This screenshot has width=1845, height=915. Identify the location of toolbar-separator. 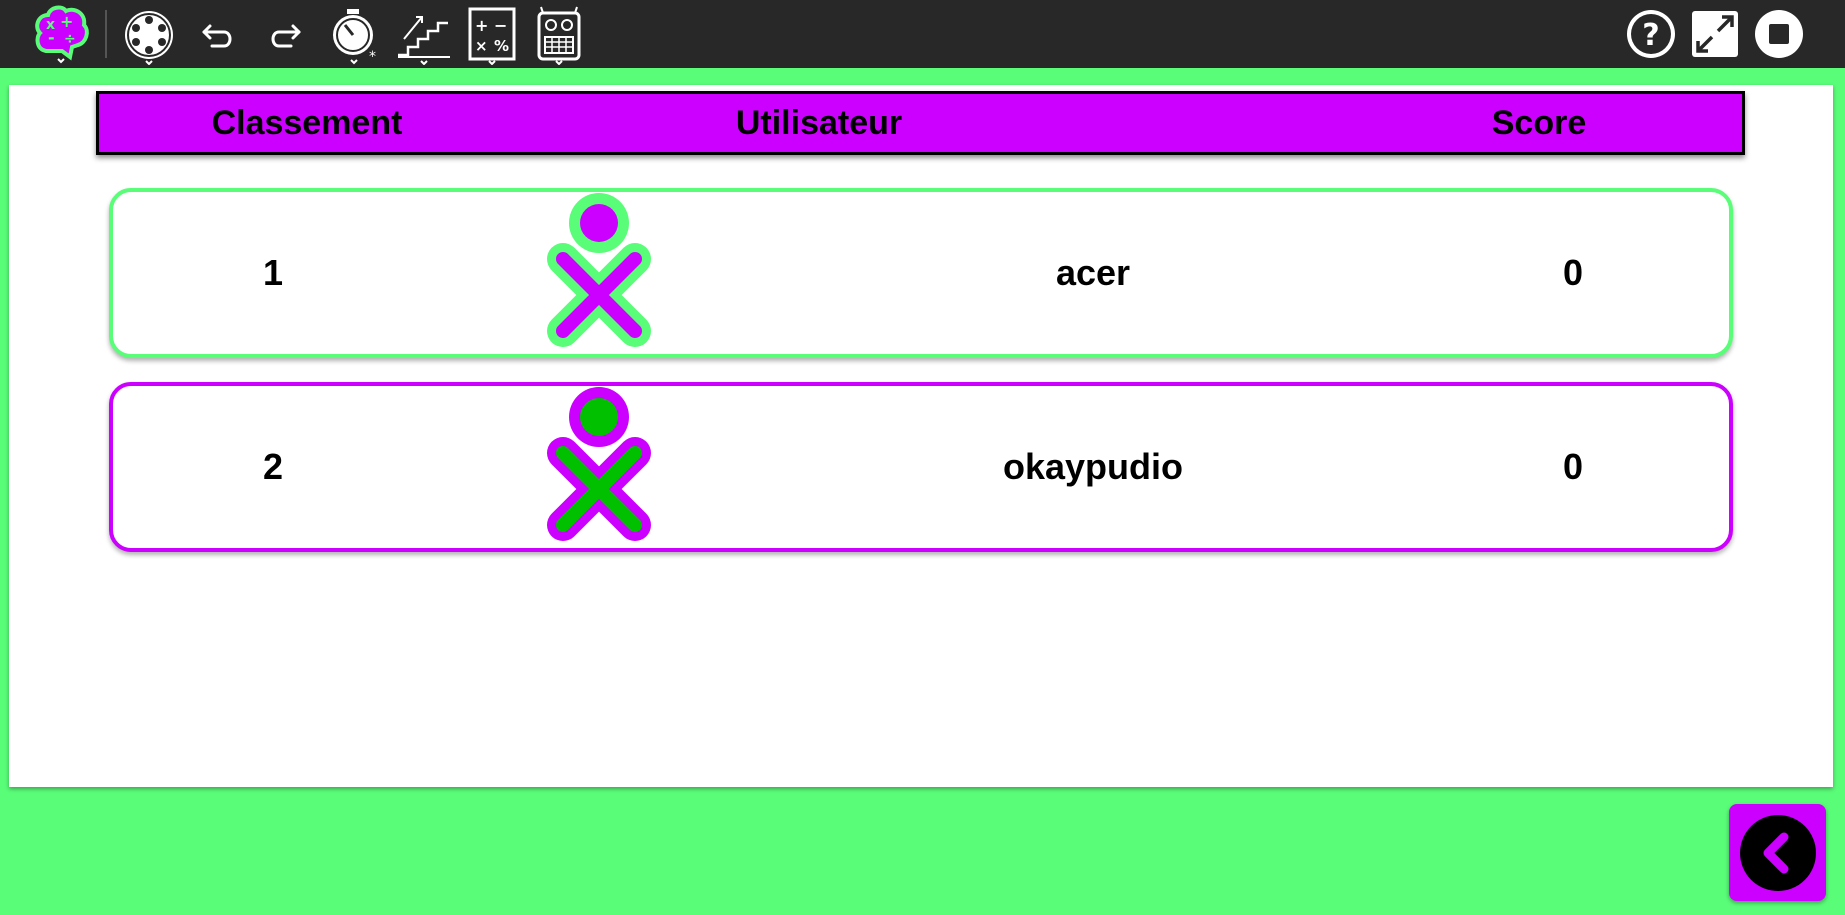
(106, 34).